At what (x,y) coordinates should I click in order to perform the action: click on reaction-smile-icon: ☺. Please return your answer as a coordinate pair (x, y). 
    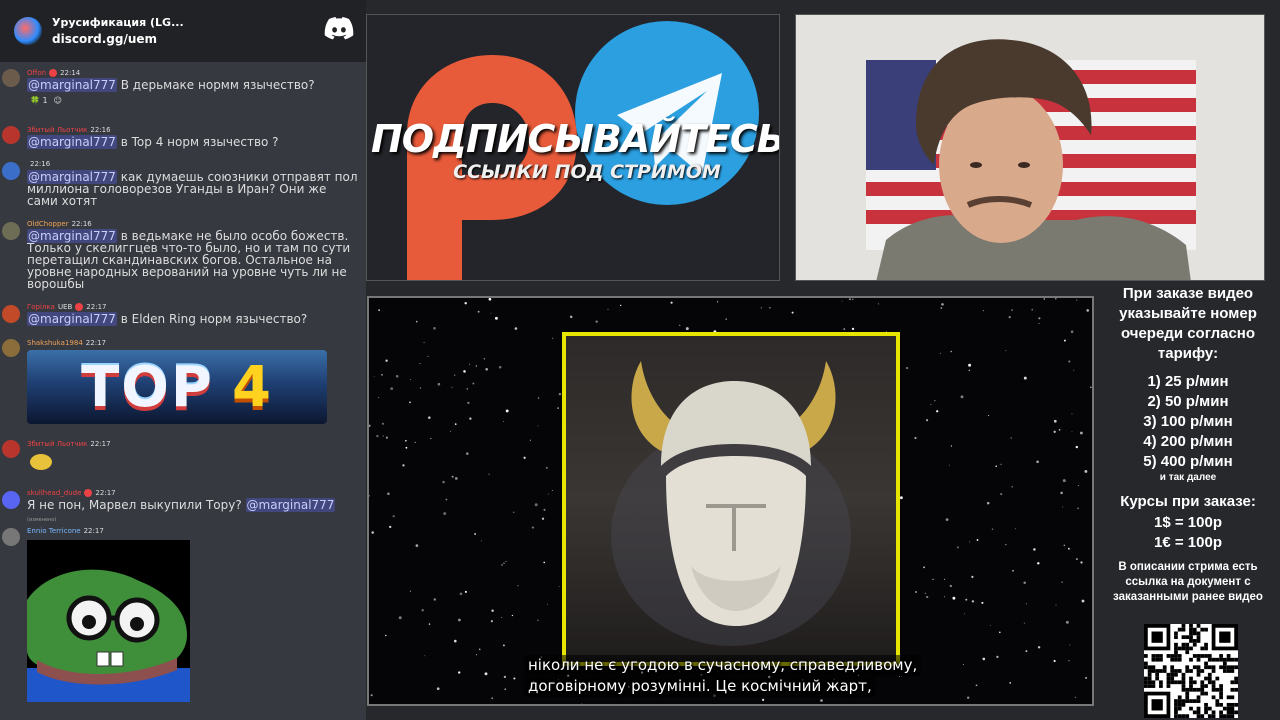
    Looking at the image, I should click on (58, 100).